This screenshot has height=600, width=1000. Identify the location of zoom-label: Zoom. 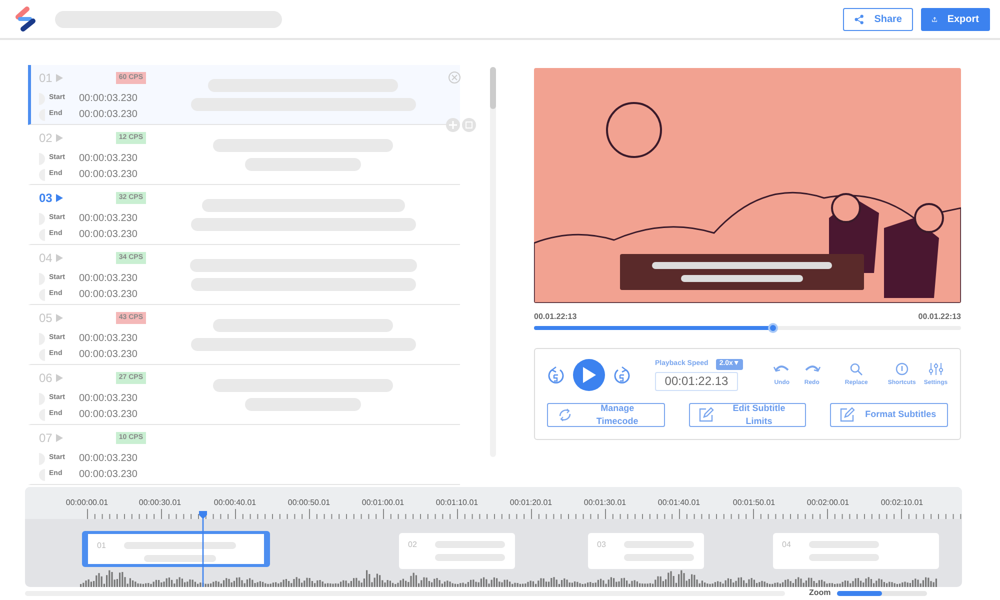
(820, 593).